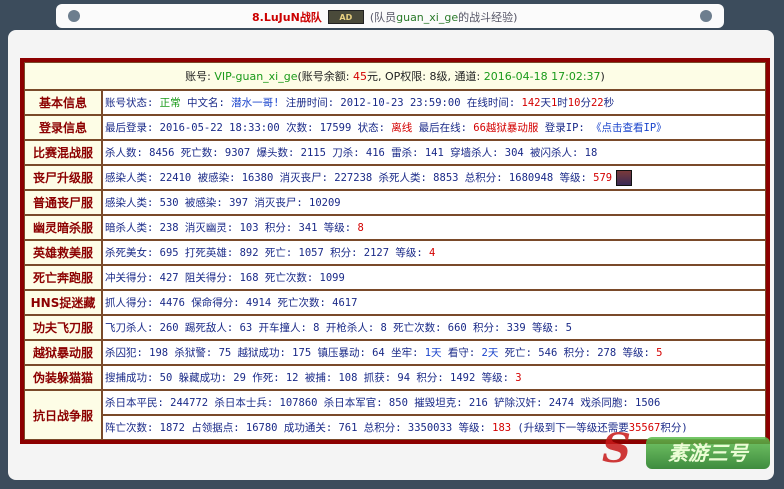 The width and height of the screenshot is (784, 489). I want to click on title-description: (队员guan_xi_ge的战斗经验), so click(444, 17).